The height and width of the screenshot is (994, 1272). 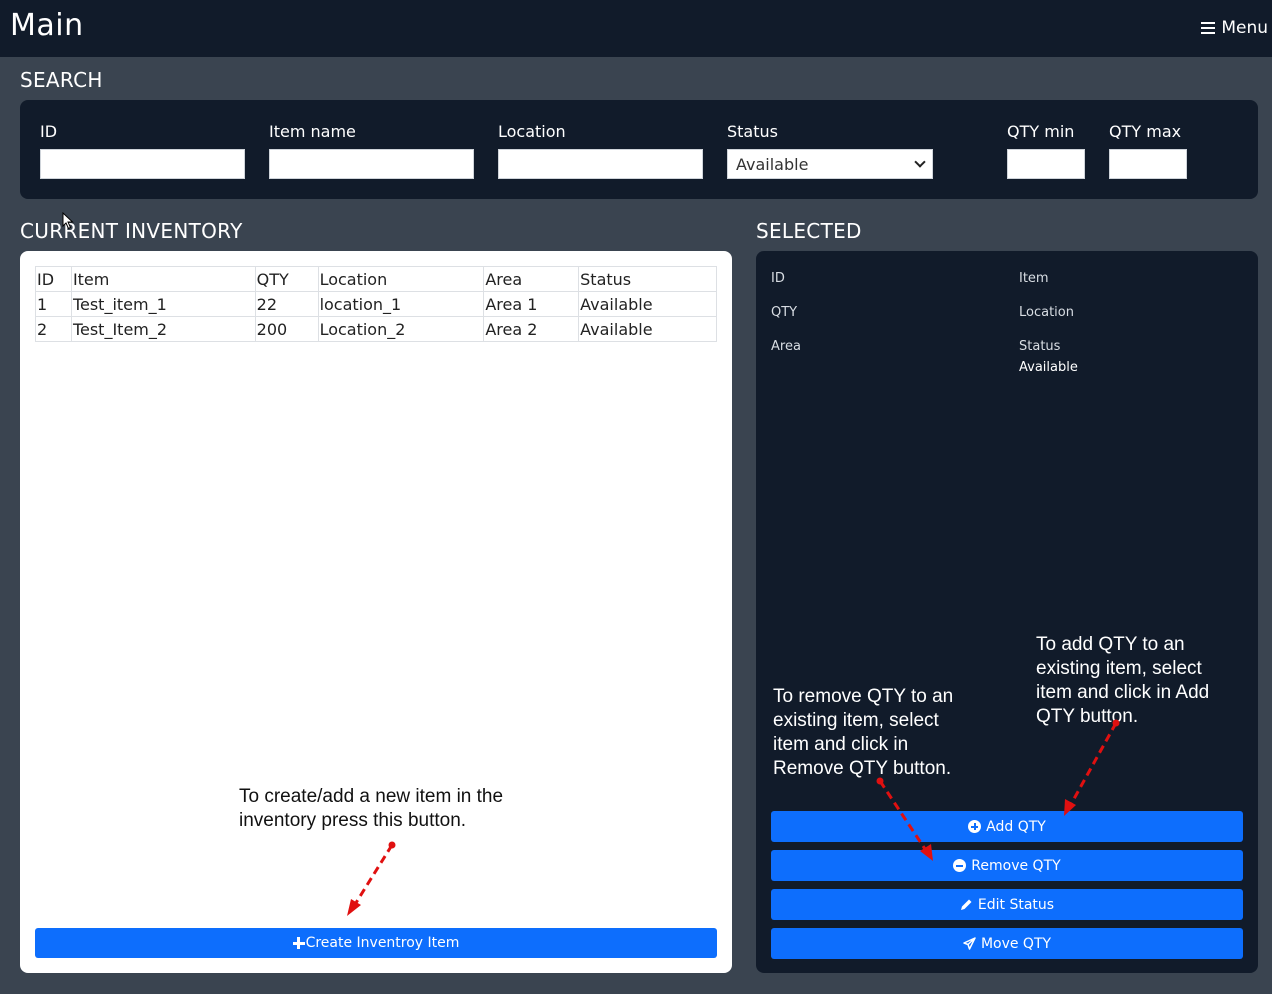 I want to click on edit-status-button: Edit Status, so click(x=1007, y=904).